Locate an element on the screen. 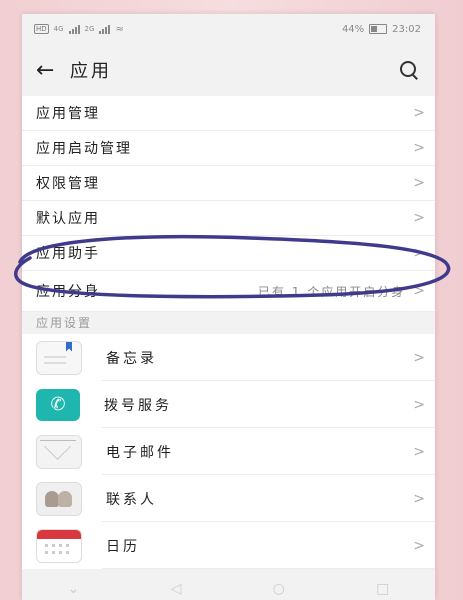 This screenshot has width=463, height=600. app-item-label: 备忘录 is located at coordinates (131, 358).